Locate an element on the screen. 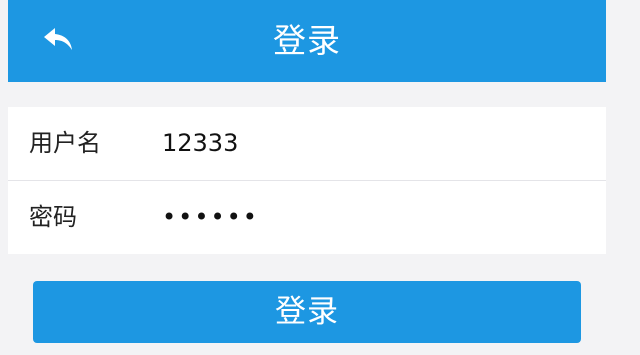 The image size is (640, 355). password-label: 密码 is located at coordinates (53, 217).